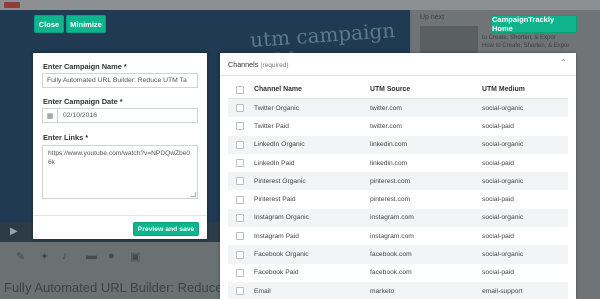 This screenshot has height=299, width=600. Describe the element at coordinates (390, 89) in the screenshot. I see `column-header-utm-source: UTM Source` at that location.